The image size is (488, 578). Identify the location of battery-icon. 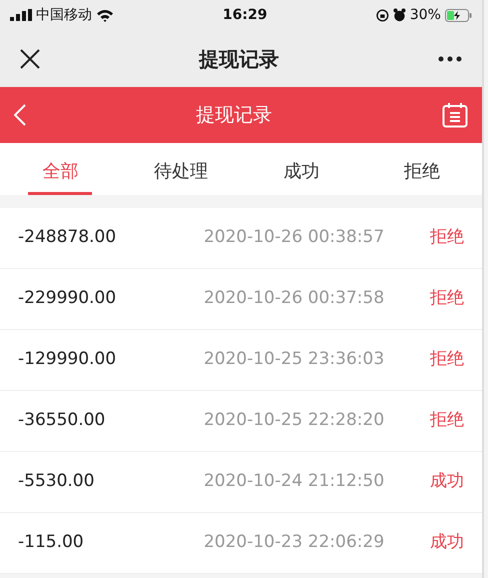
(458, 15).